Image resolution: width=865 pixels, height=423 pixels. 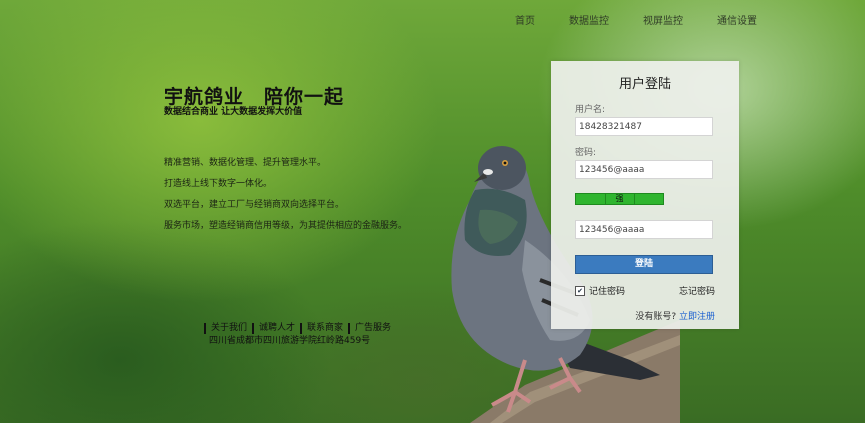 What do you see at coordinates (636, 19) in the screenshot?
I see `top-nav: 首页 数据监控 视屏监控 通信设置` at bounding box center [636, 19].